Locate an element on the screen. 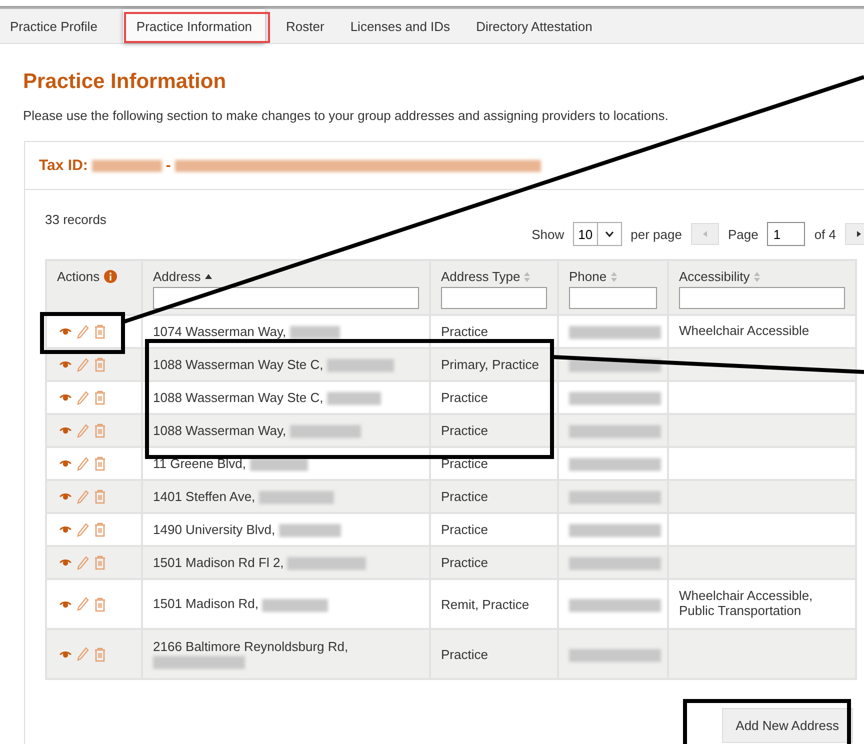  show-label: Show is located at coordinates (548, 234).